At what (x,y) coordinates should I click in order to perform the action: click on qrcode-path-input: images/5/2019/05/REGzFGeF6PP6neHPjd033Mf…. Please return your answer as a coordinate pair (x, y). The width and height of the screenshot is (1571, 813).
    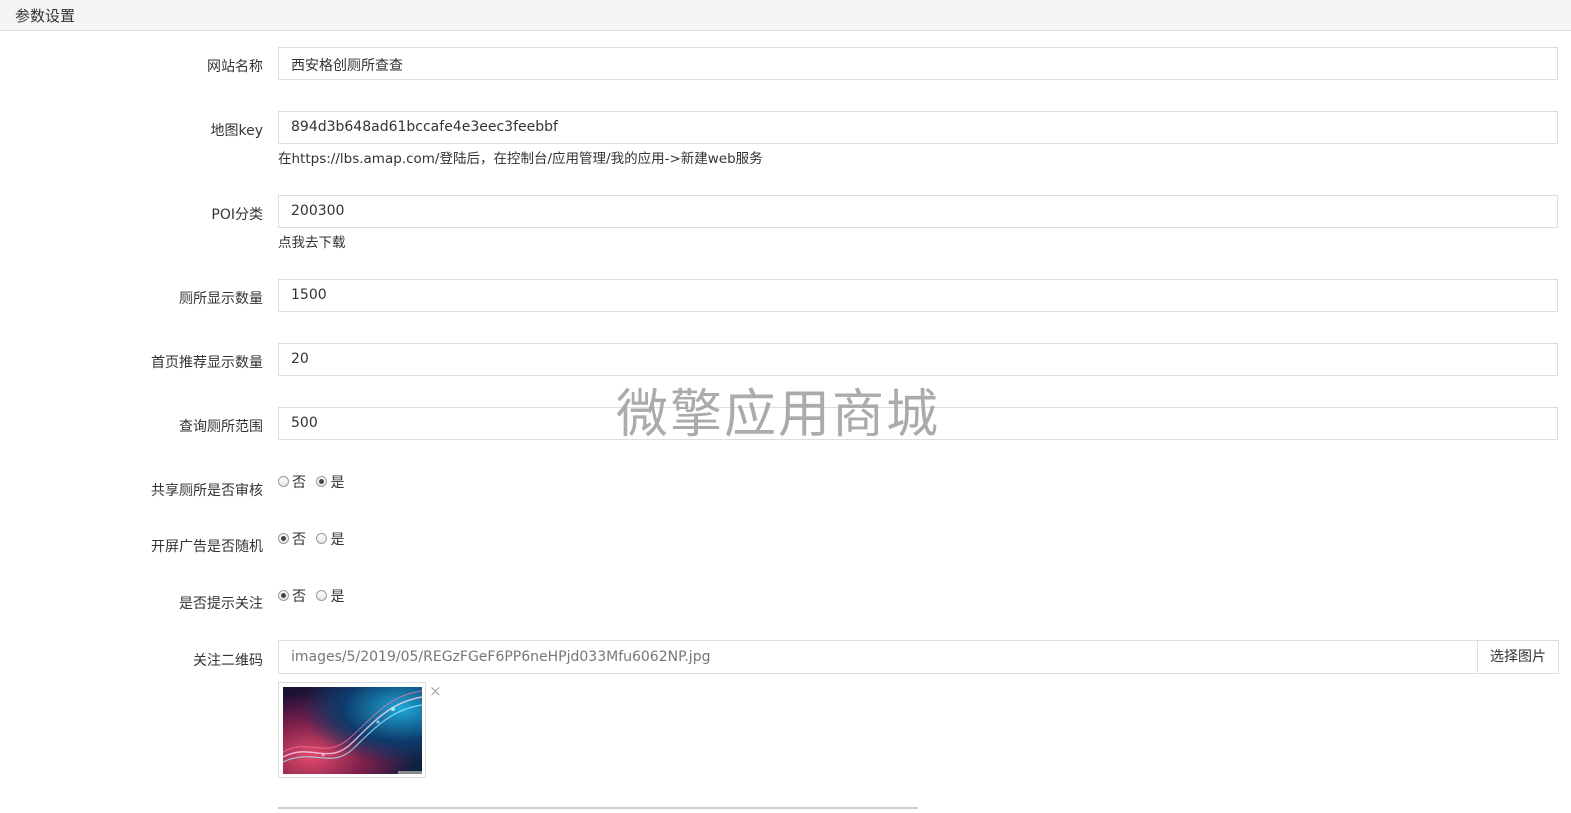
    Looking at the image, I should click on (878, 657).